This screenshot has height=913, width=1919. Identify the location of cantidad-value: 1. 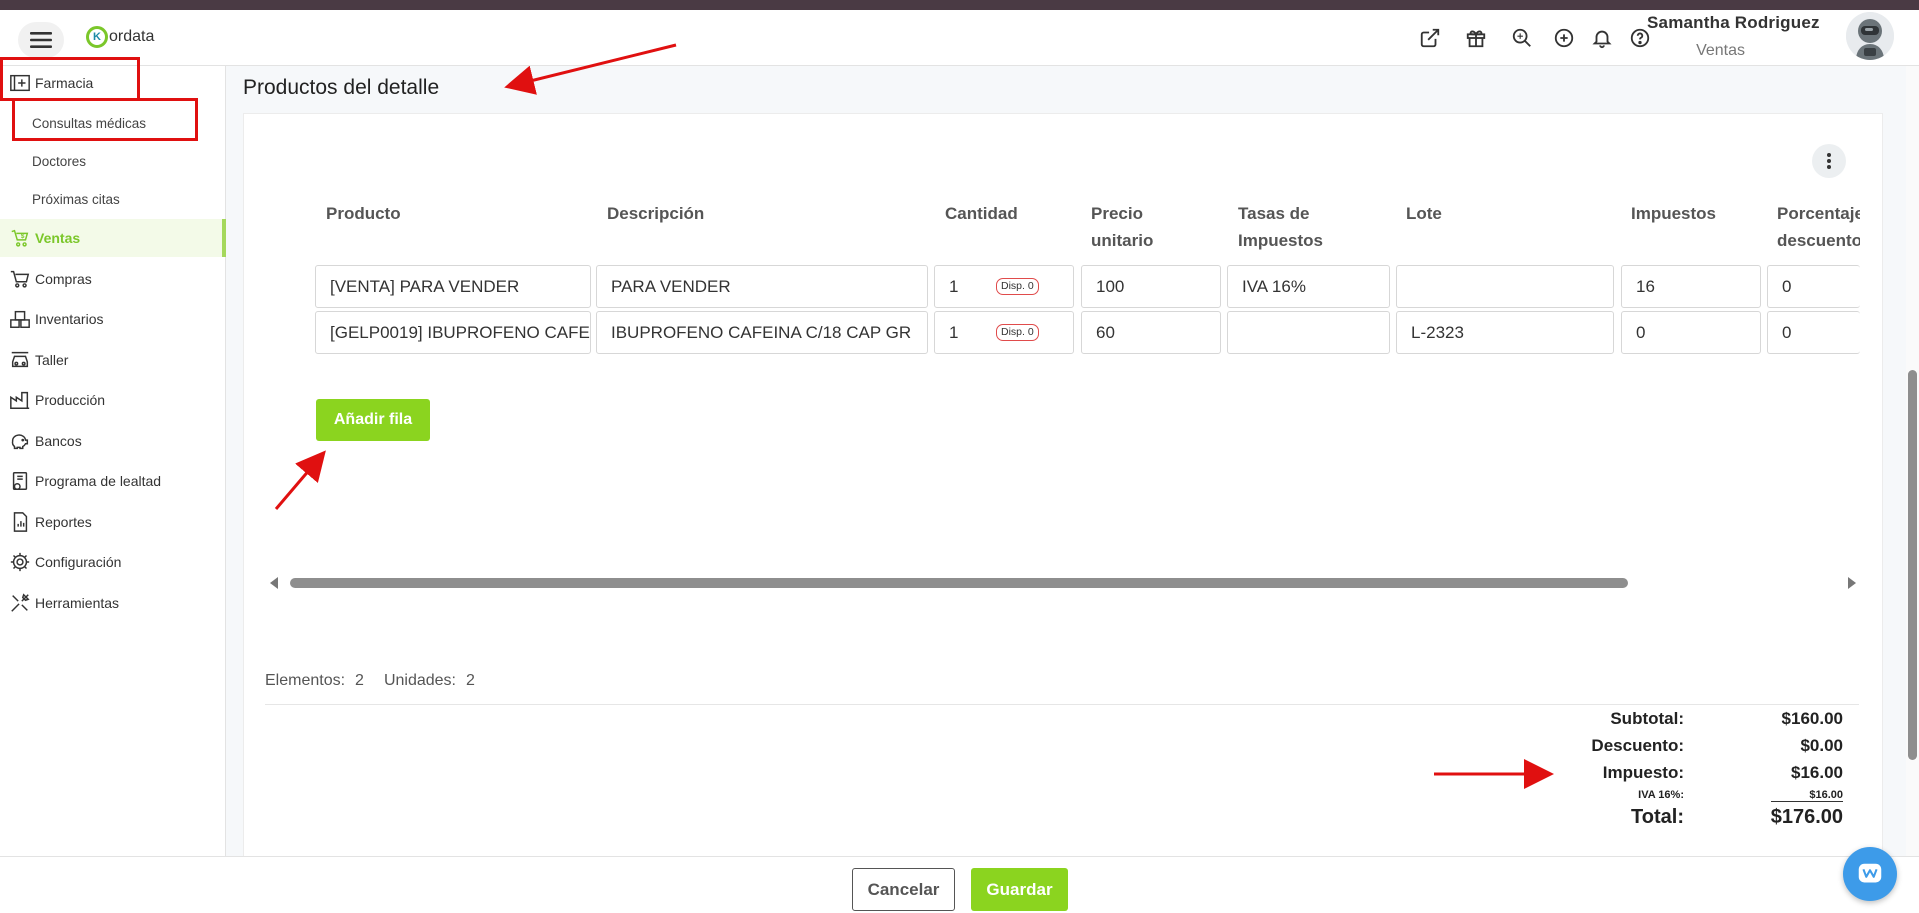
(954, 286).